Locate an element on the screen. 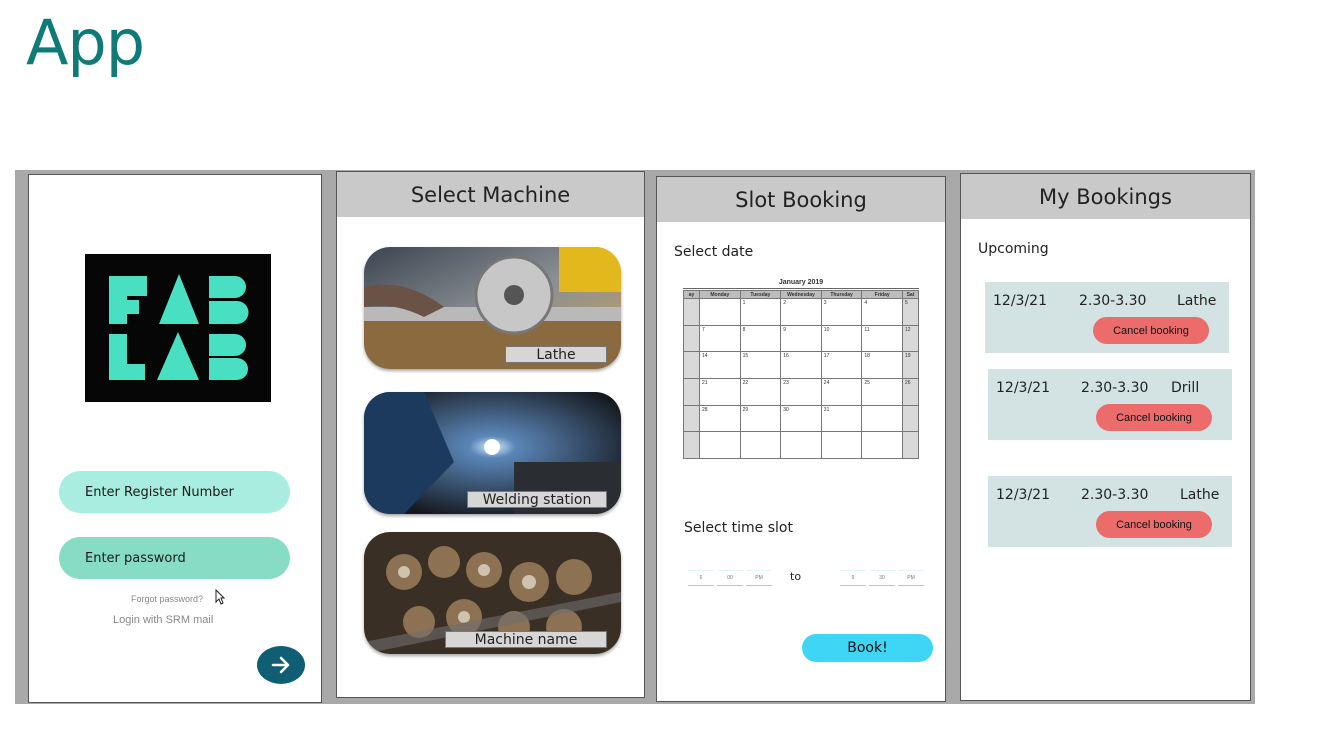  password-input: Enter password is located at coordinates (174, 558).